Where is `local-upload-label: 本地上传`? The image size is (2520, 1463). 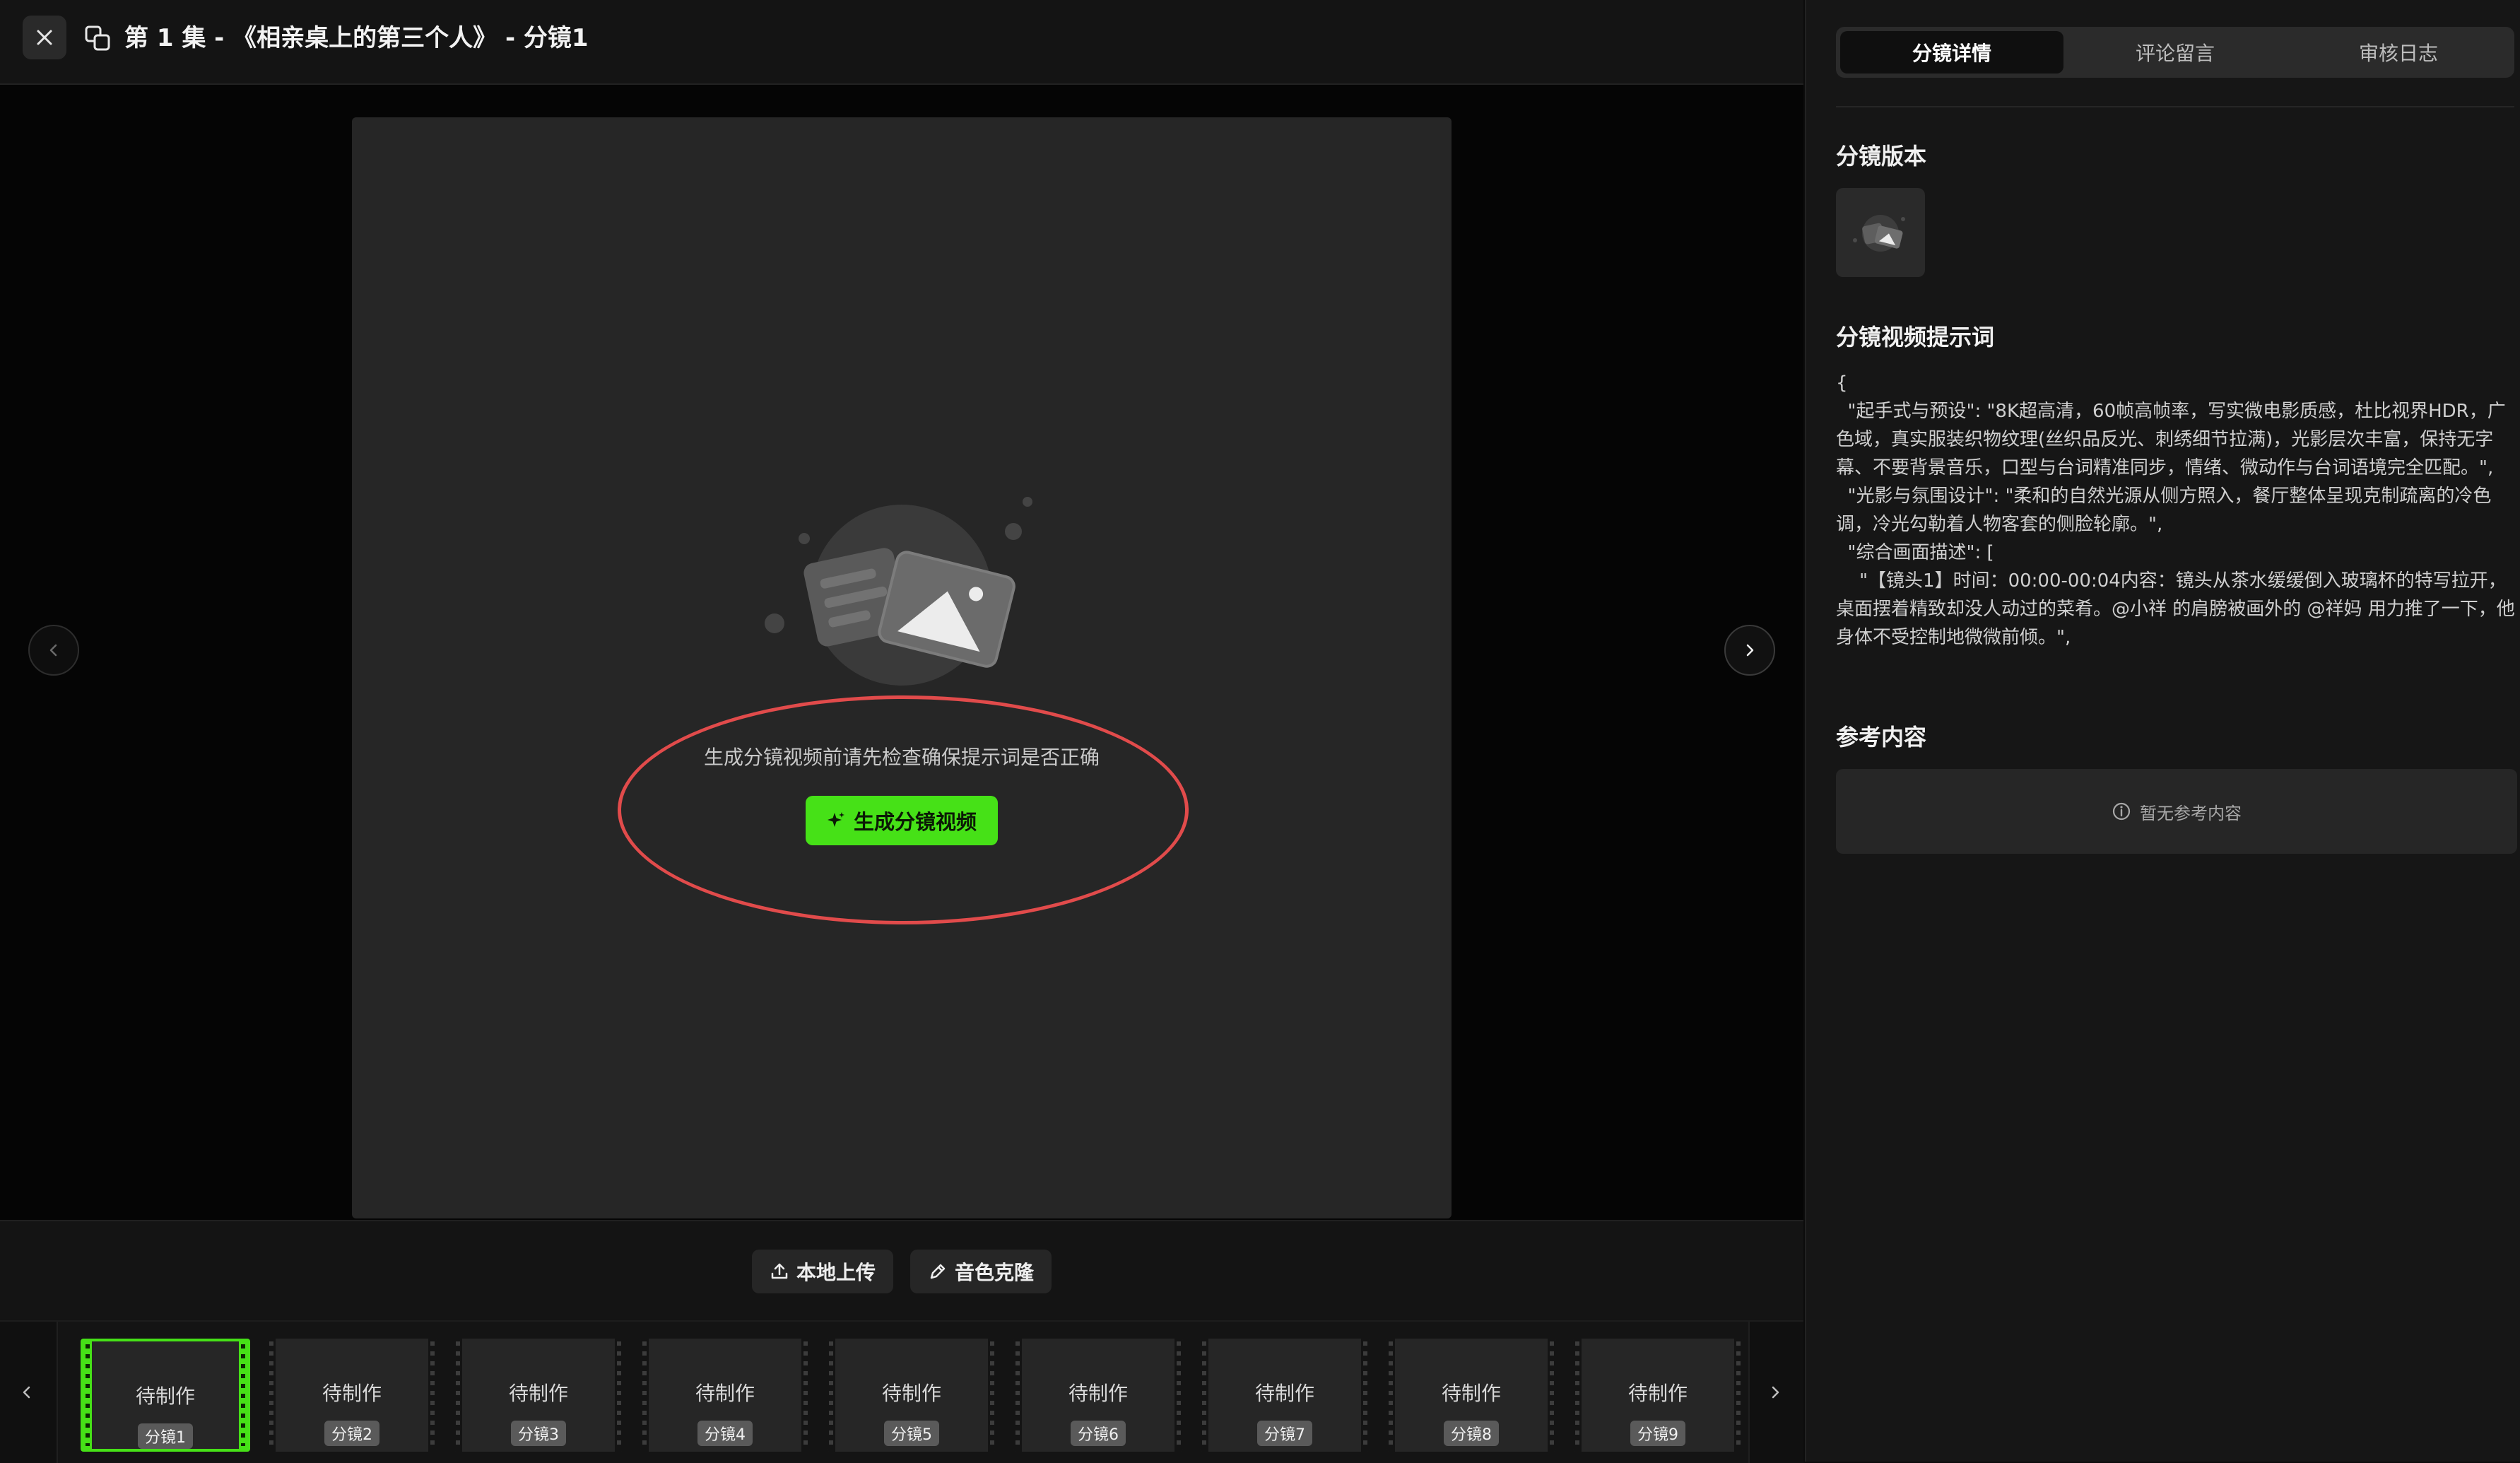 local-upload-label: 本地上传 is located at coordinates (836, 1273).